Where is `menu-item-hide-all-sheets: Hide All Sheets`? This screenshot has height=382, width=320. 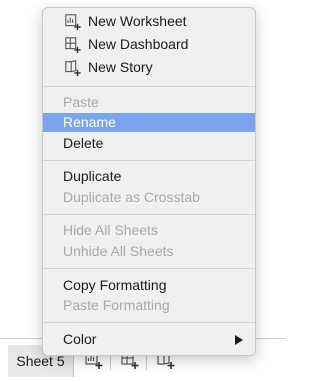 menu-item-hide-all-sheets: Hide All Sheets is located at coordinates (149, 230).